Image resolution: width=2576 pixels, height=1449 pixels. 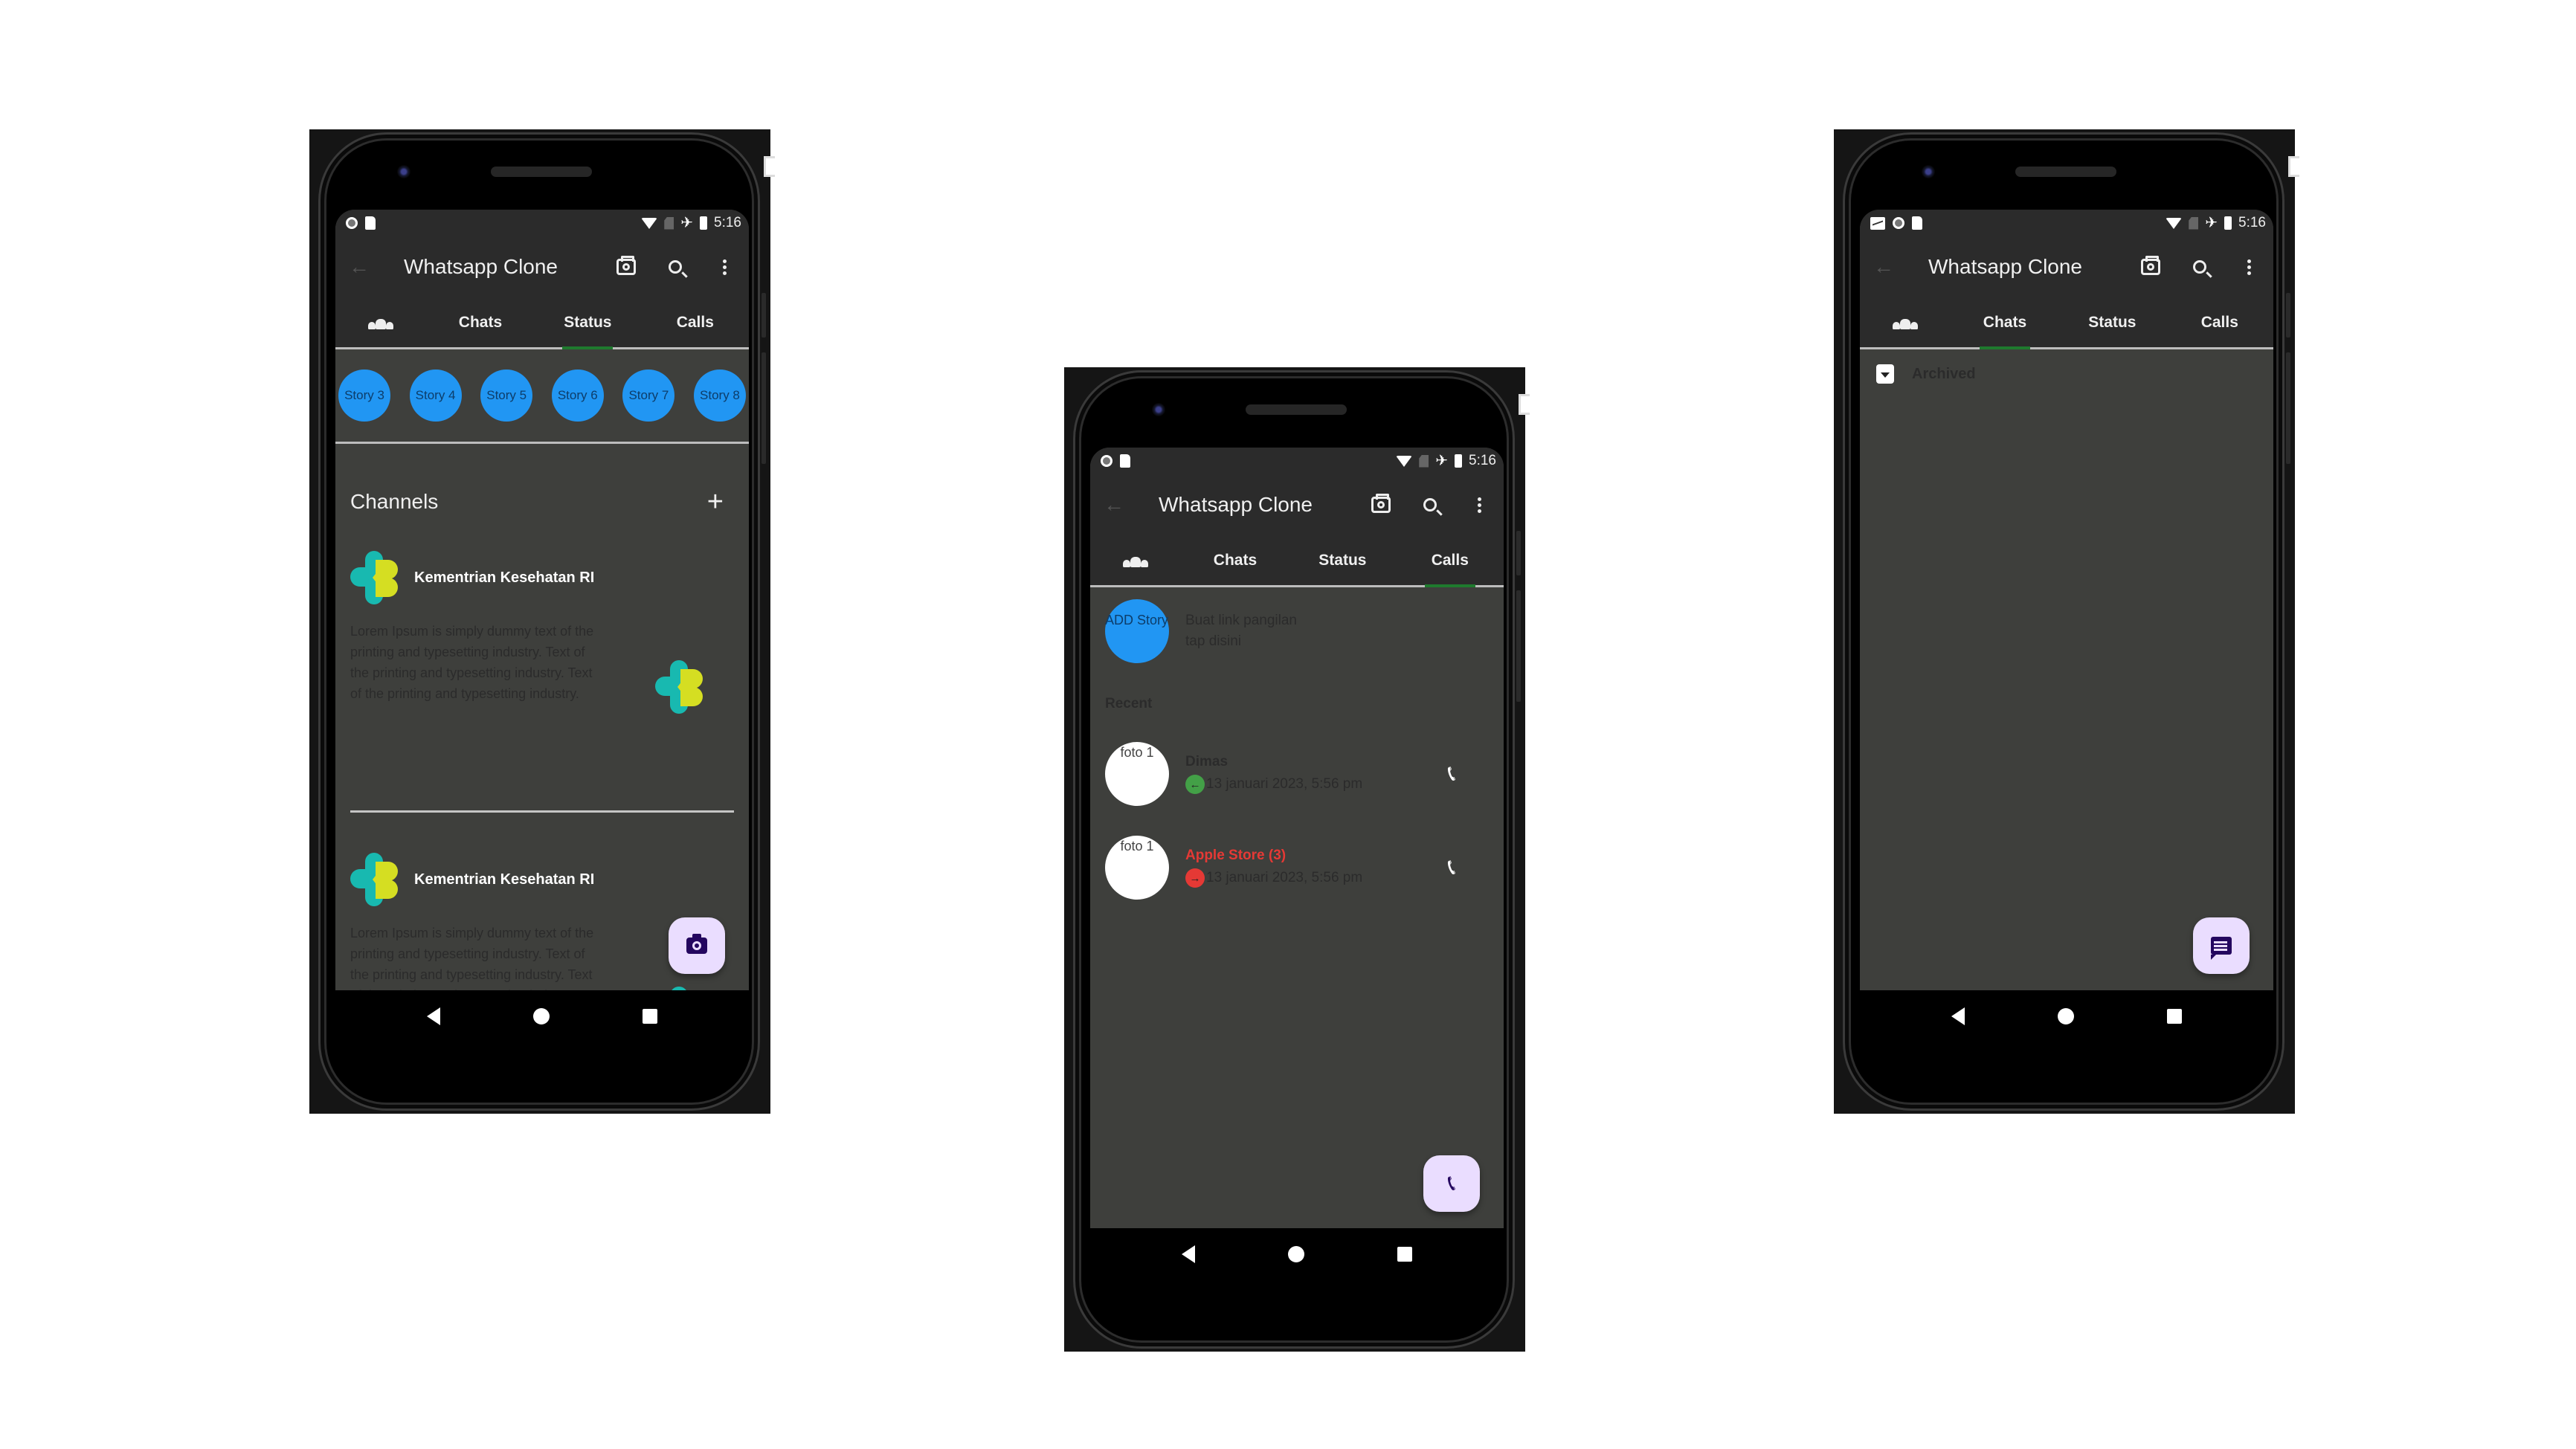 I want to click on contact-name: Dimas, so click(x=1207, y=761).